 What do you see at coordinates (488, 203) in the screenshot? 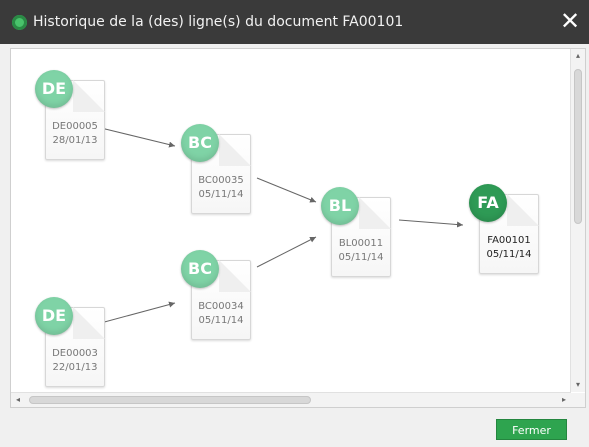
I see `badge-fa: FA` at bounding box center [488, 203].